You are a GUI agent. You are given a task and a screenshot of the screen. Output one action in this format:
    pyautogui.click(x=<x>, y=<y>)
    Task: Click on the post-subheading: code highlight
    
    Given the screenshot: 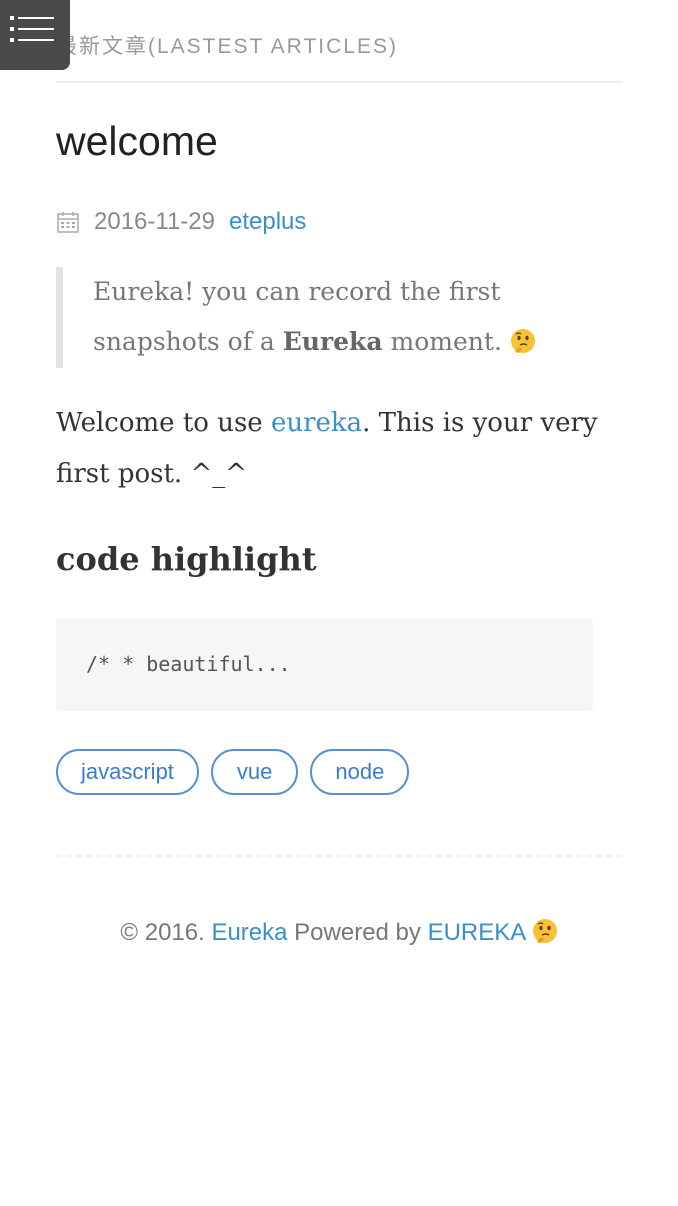 What is the action you would take?
    pyautogui.click(x=186, y=559)
    